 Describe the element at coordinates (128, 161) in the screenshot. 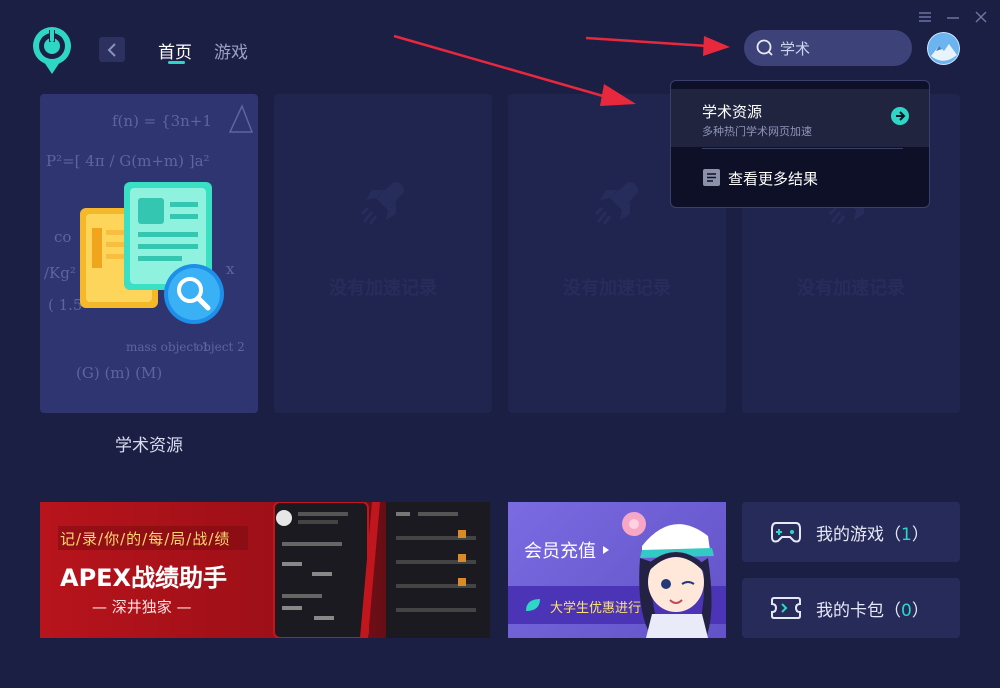

I see `chalk-formula: P²=[ 4π / G(m+m) ]a²` at that location.